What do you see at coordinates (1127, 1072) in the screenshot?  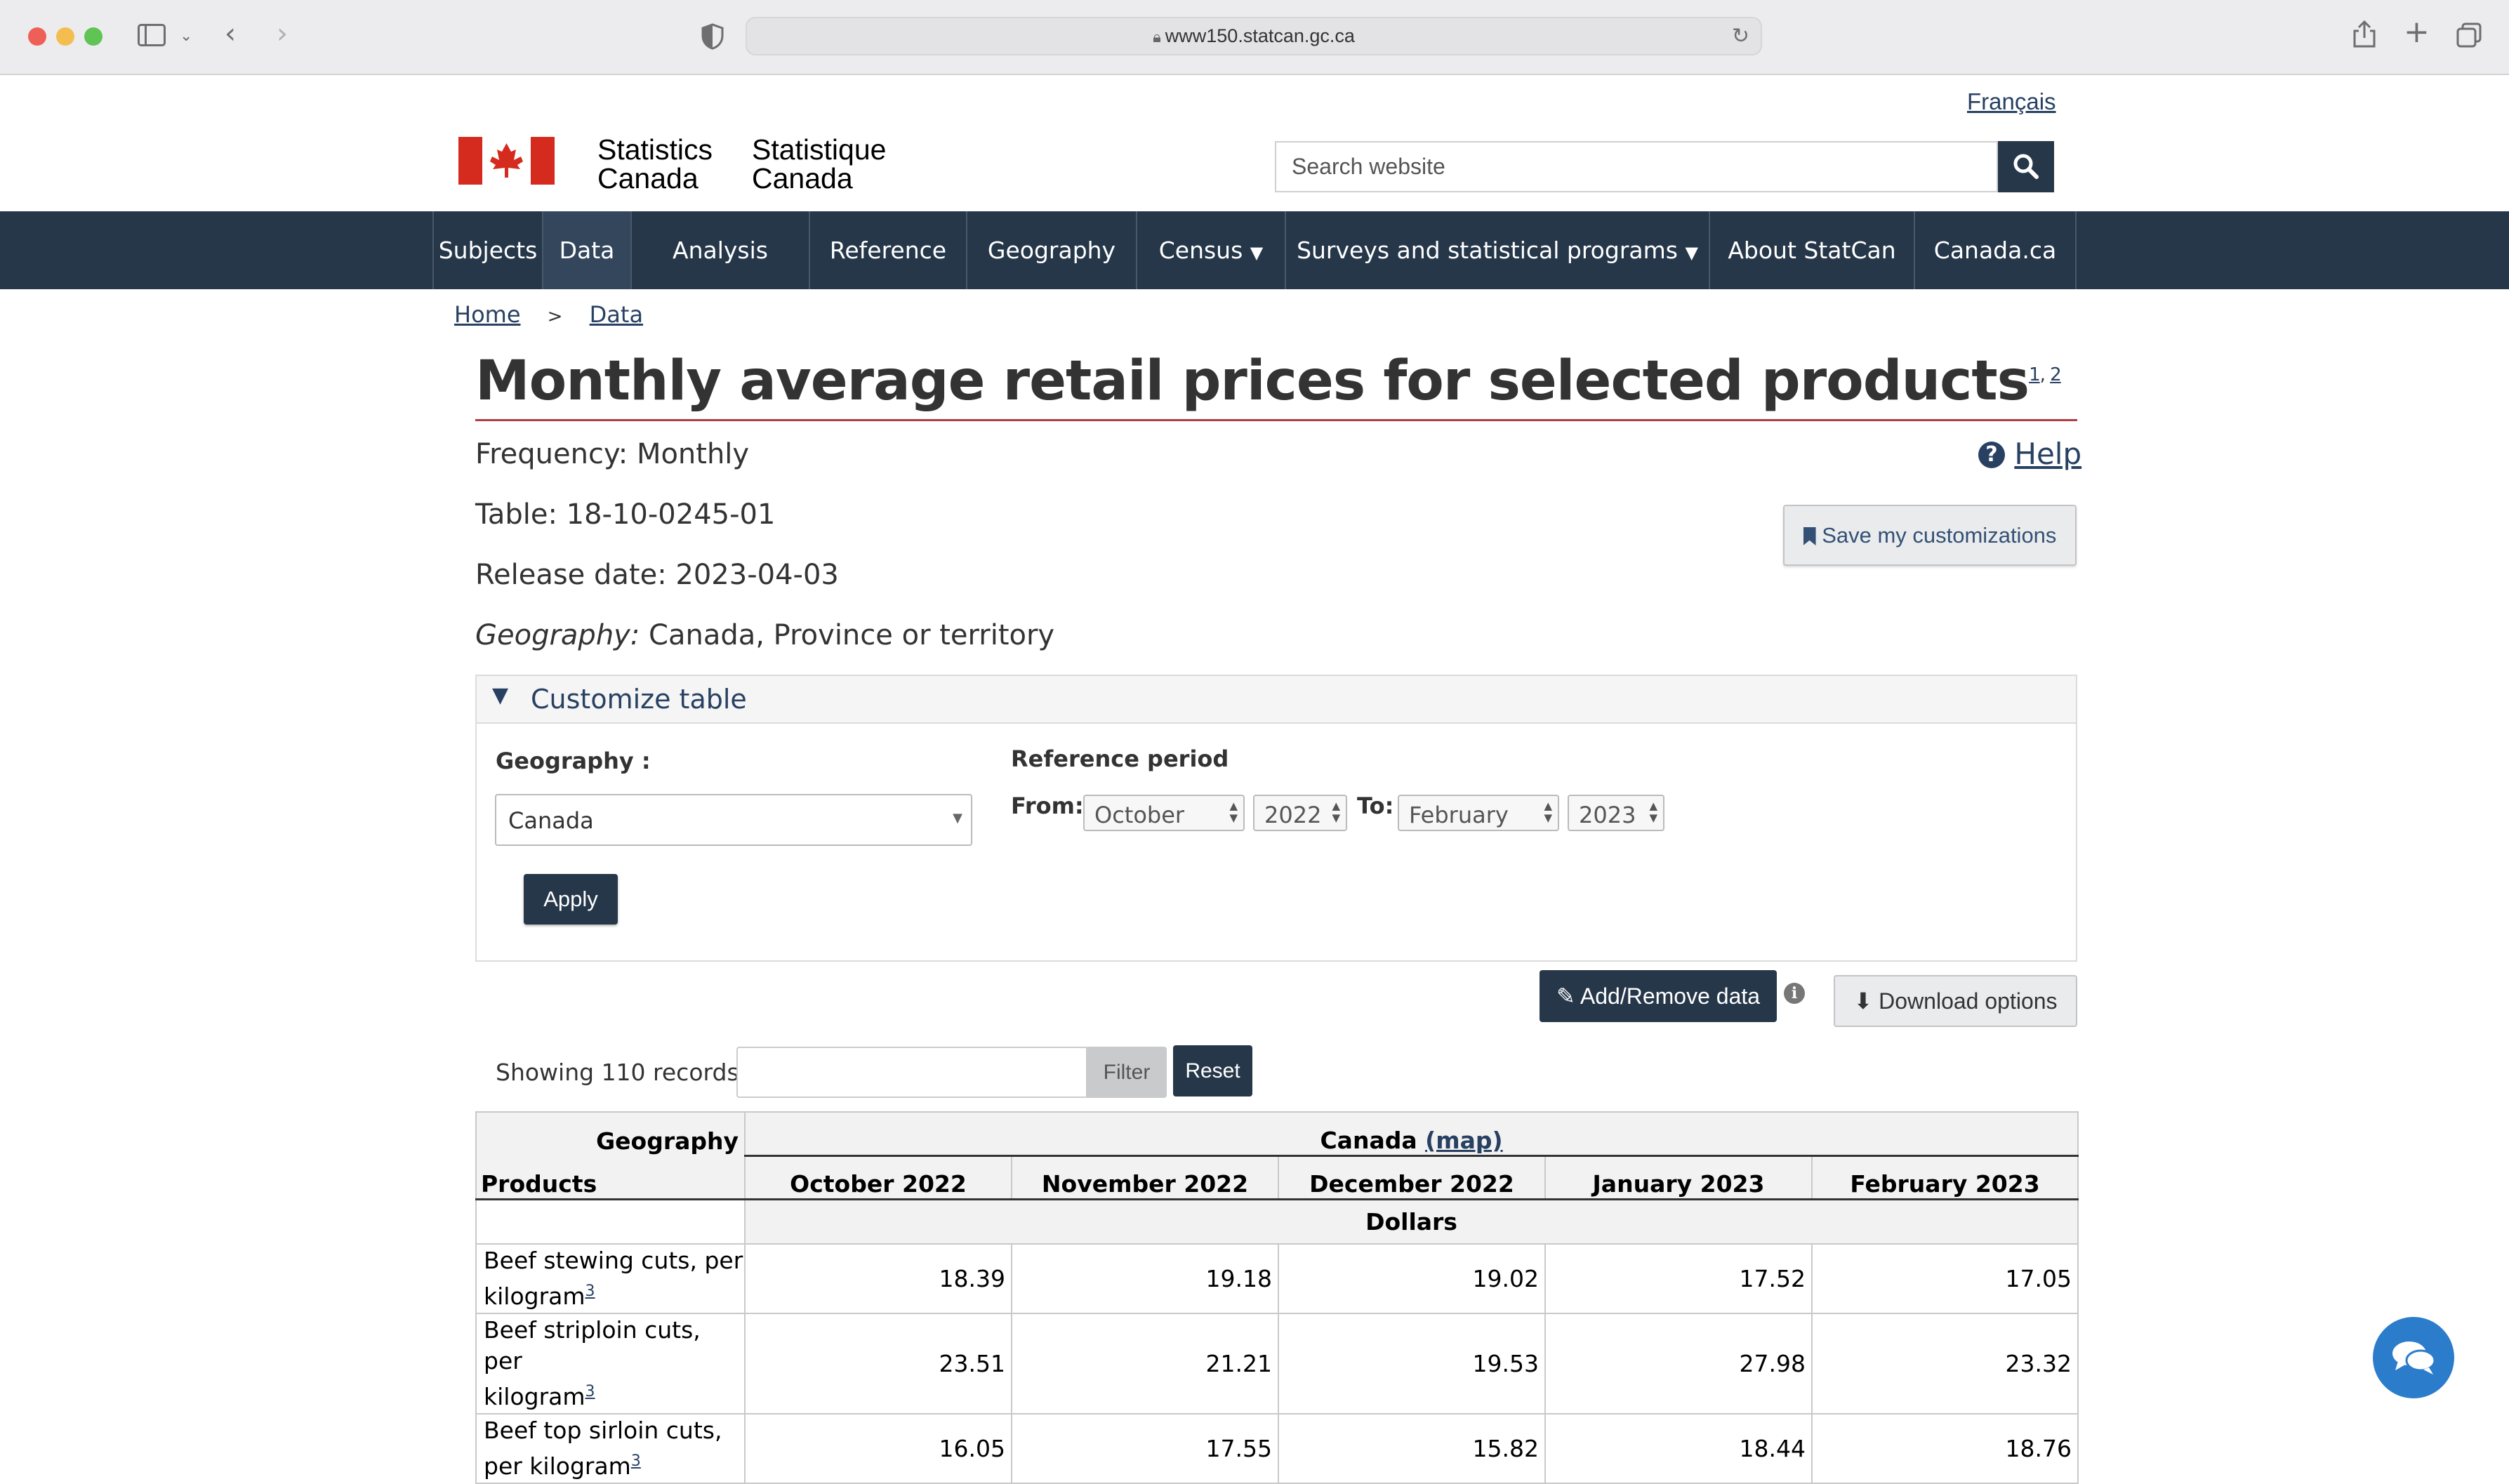 I see `filter-button: Filter` at bounding box center [1127, 1072].